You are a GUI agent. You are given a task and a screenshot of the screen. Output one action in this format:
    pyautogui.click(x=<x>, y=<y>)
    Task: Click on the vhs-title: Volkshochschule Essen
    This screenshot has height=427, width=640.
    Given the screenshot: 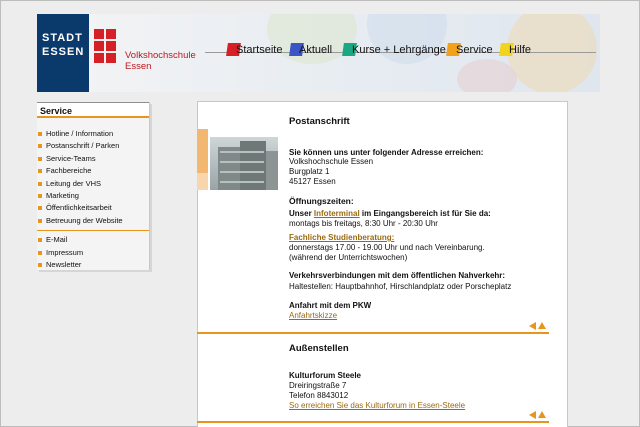 What is the action you would take?
    pyautogui.click(x=160, y=61)
    